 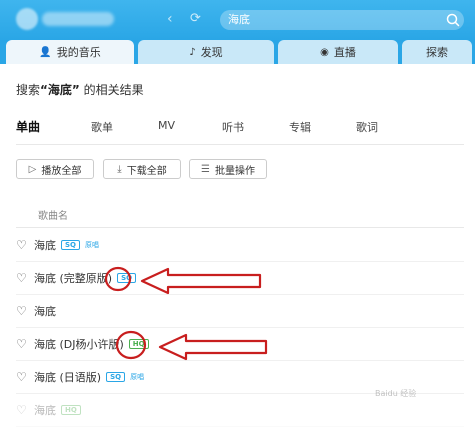 I want to click on watermark: Baidu 经验, so click(x=396, y=393).